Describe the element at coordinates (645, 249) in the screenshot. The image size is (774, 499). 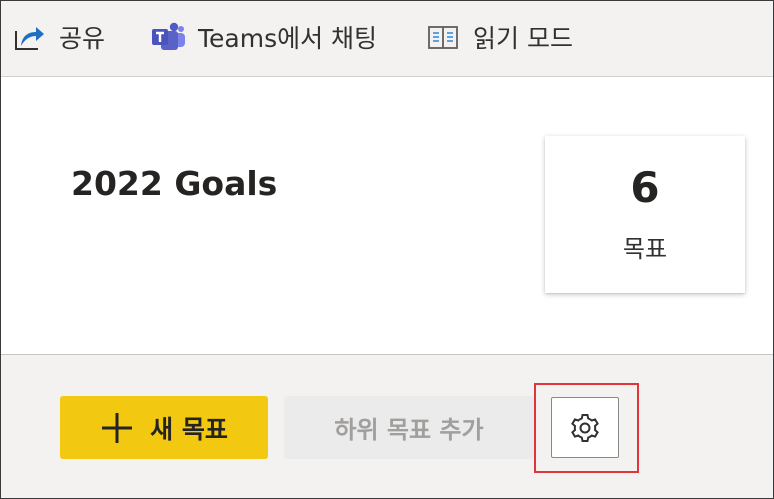
I see `goal-count-label: 목표` at that location.